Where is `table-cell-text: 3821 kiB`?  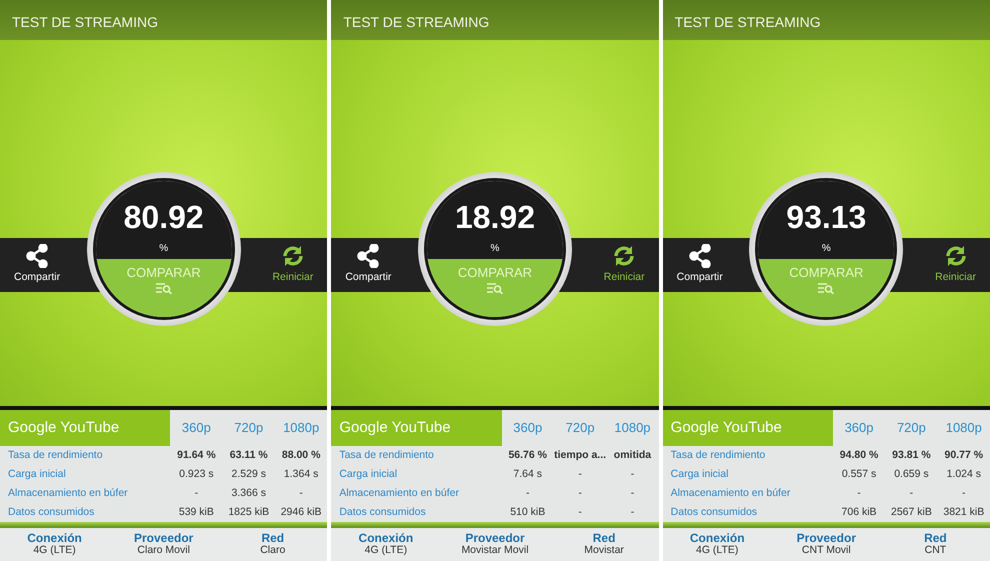 table-cell-text: 3821 kiB is located at coordinates (964, 512).